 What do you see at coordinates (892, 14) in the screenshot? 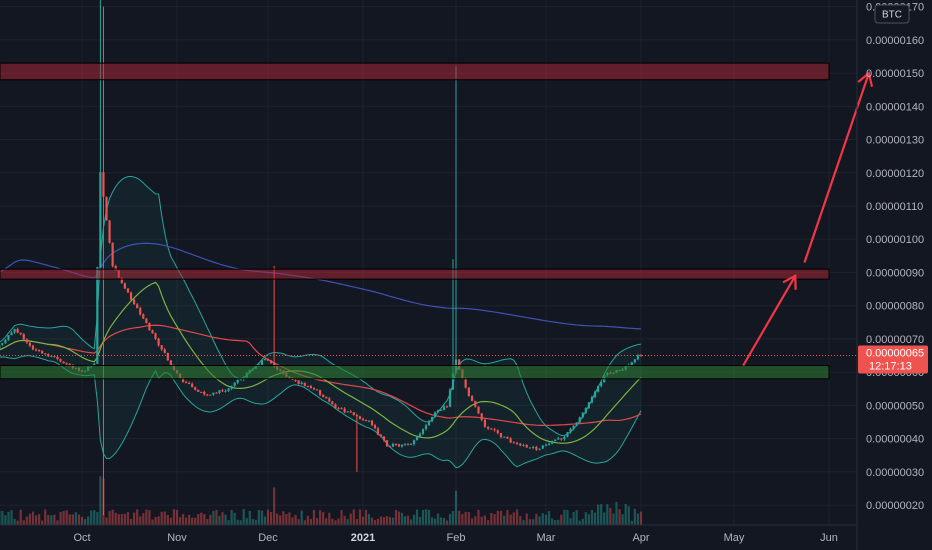
I see `currency-badge: BTC` at bounding box center [892, 14].